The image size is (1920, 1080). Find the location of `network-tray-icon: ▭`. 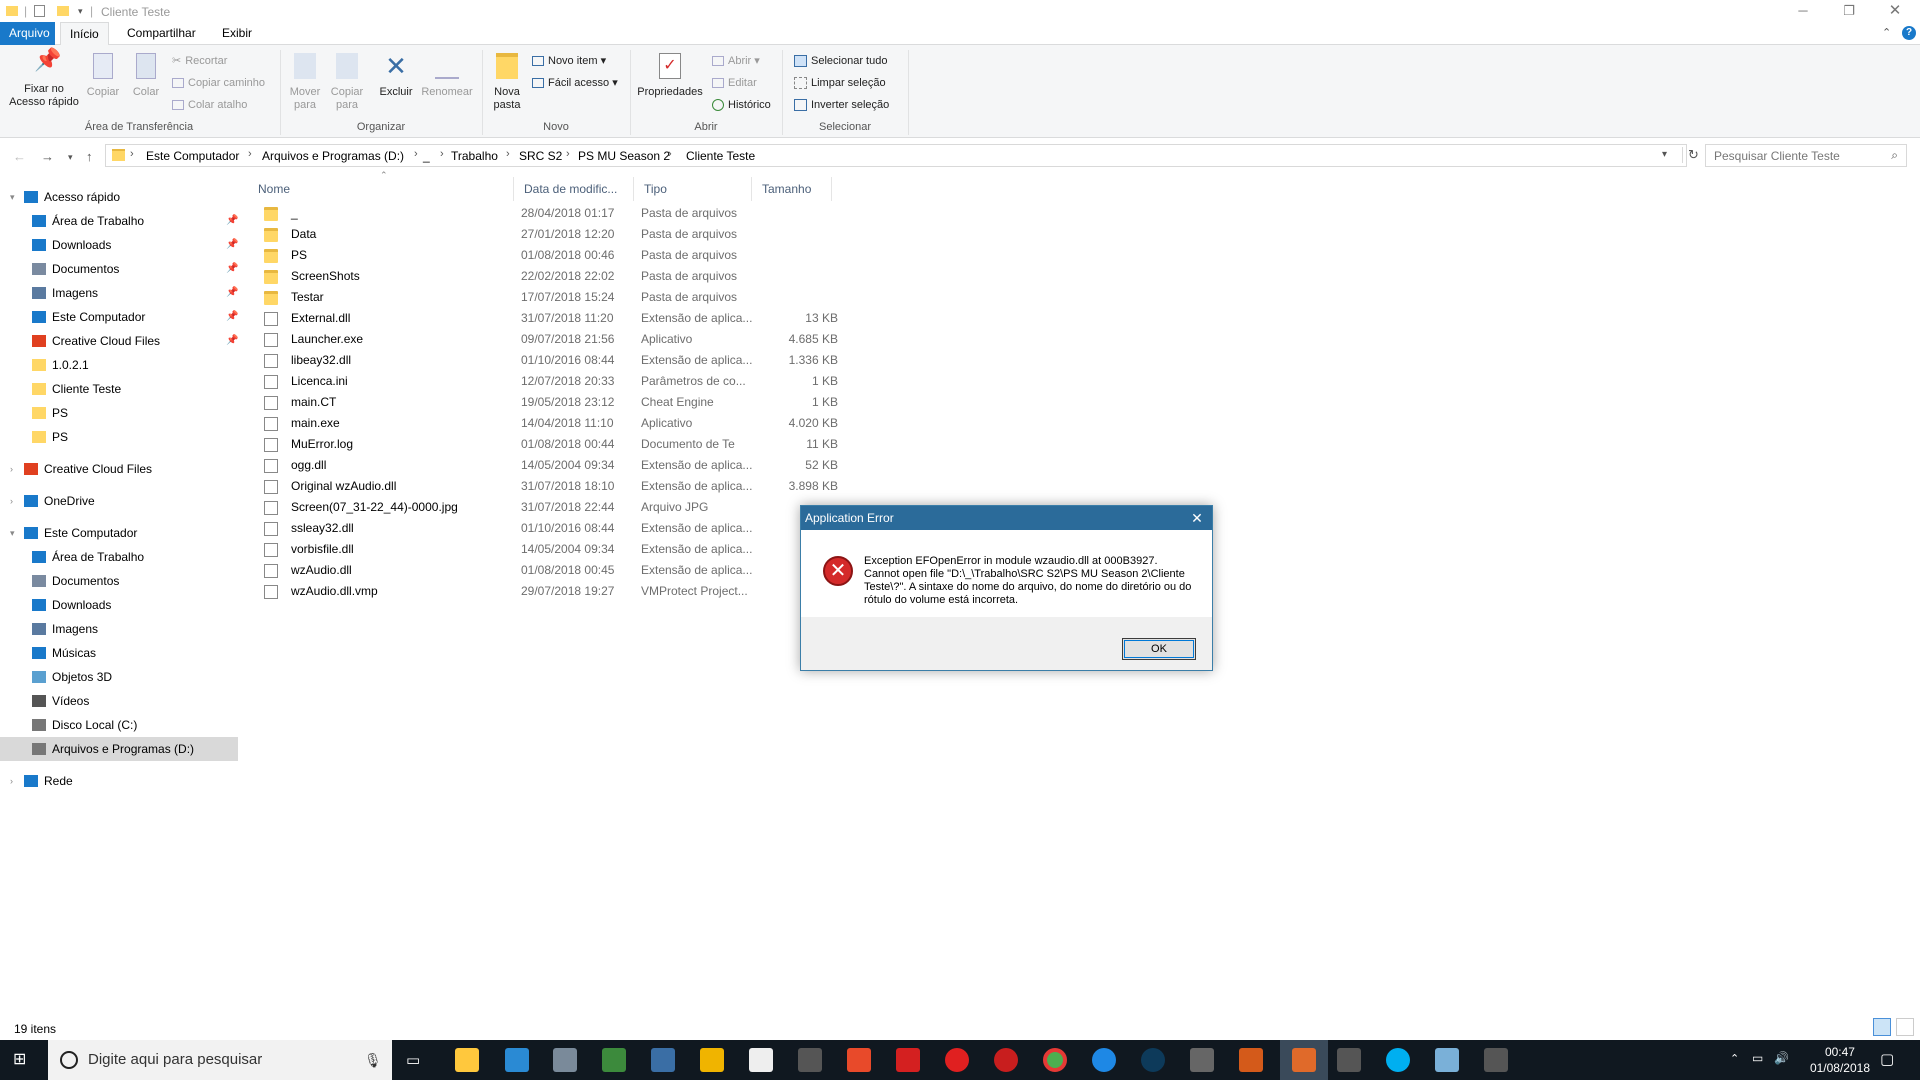

network-tray-icon: ▭ is located at coordinates (1757, 1058).